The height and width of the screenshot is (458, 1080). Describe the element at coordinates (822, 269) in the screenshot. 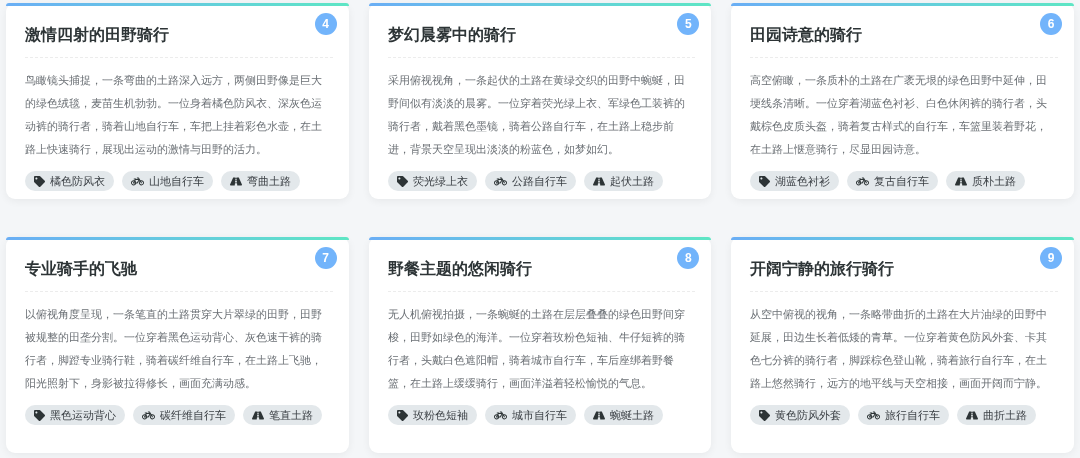

I see `card-title: 开阔宁静的旅行骑行` at that location.